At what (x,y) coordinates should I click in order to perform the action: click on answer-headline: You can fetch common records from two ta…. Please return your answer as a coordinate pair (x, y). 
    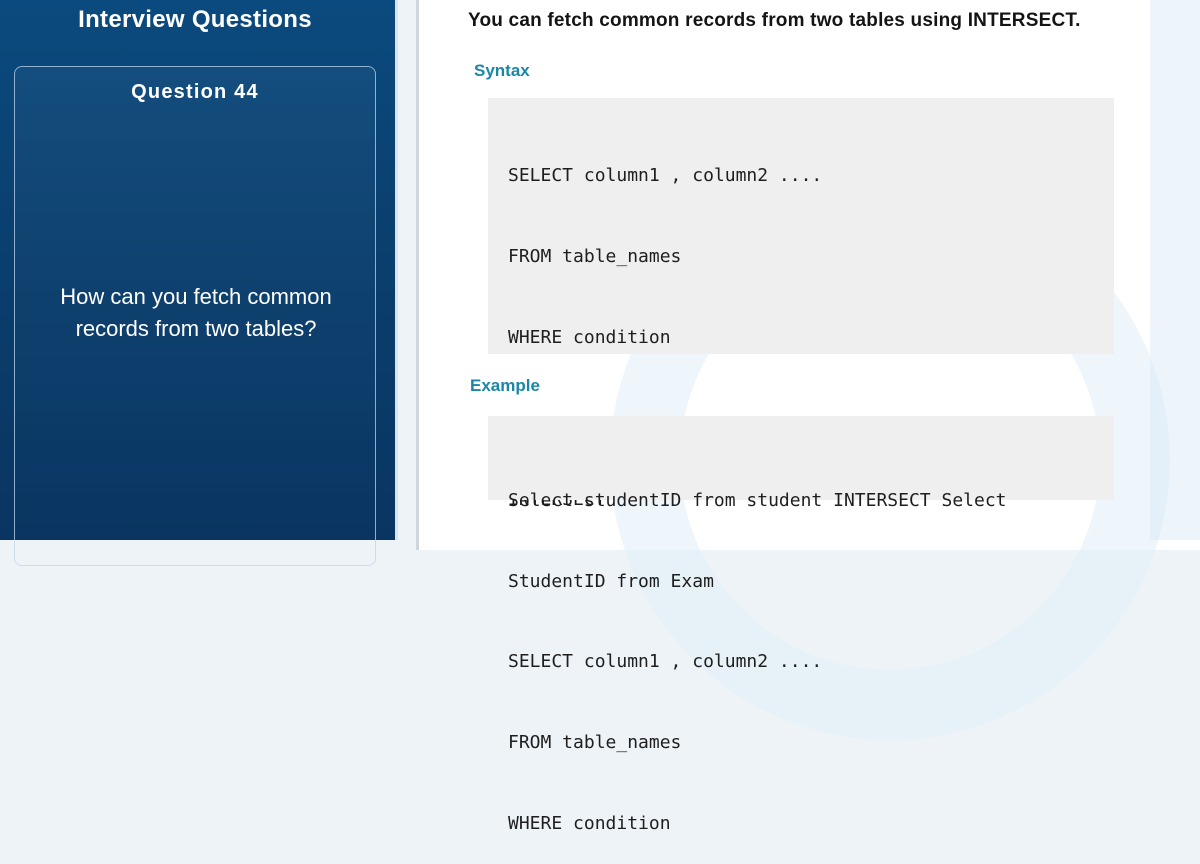
    Looking at the image, I should click on (774, 20).